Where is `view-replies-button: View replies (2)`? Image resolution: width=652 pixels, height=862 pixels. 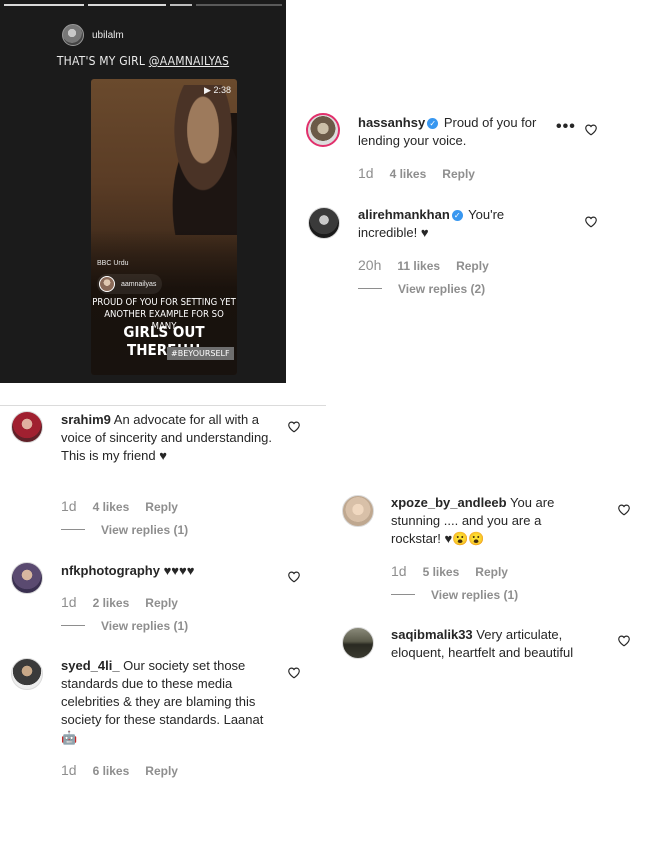 view-replies-button: View replies (2) is located at coordinates (421, 289).